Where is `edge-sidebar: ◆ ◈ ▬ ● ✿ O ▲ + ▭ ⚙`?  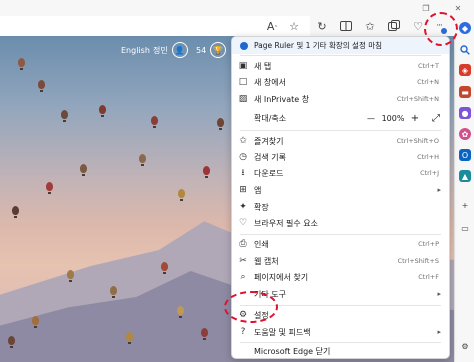
edge-sidebar: ◆ ◈ ▬ ● ✿ O ▲ + ▭ ⚙ is located at coordinates (464, 192).